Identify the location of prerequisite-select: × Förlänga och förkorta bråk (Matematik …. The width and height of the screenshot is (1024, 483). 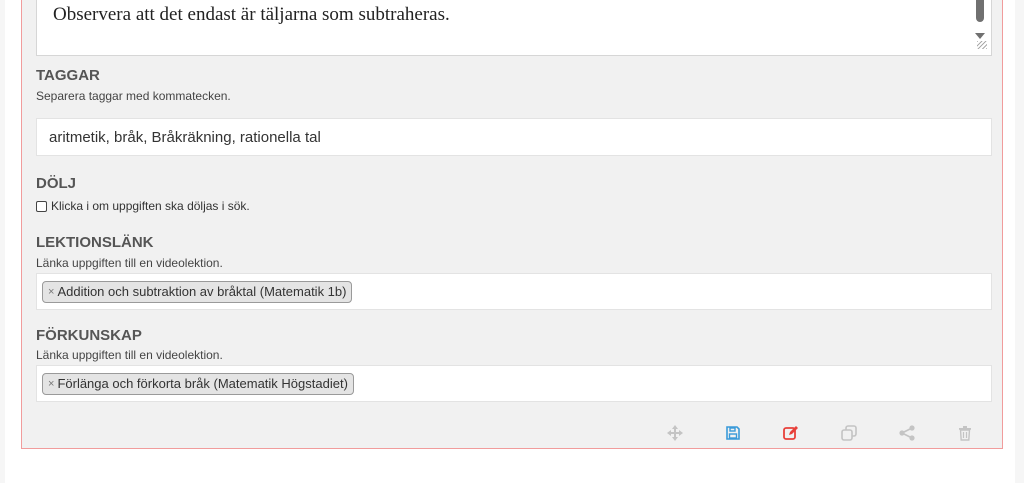
(514, 383).